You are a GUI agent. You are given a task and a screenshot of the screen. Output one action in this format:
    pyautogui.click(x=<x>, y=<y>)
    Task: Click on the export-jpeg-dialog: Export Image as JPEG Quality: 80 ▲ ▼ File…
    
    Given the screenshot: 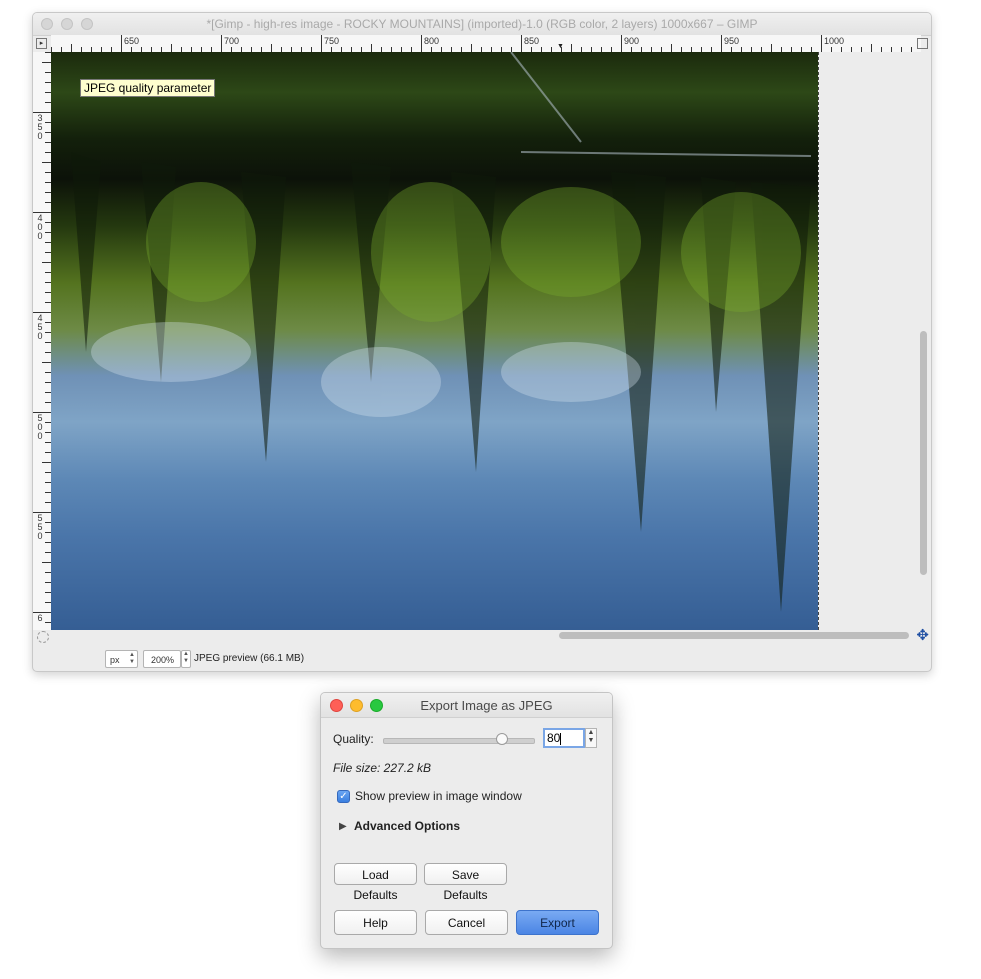 What is the action you would take?
    pyautogui.click(x=466, y=820)
    